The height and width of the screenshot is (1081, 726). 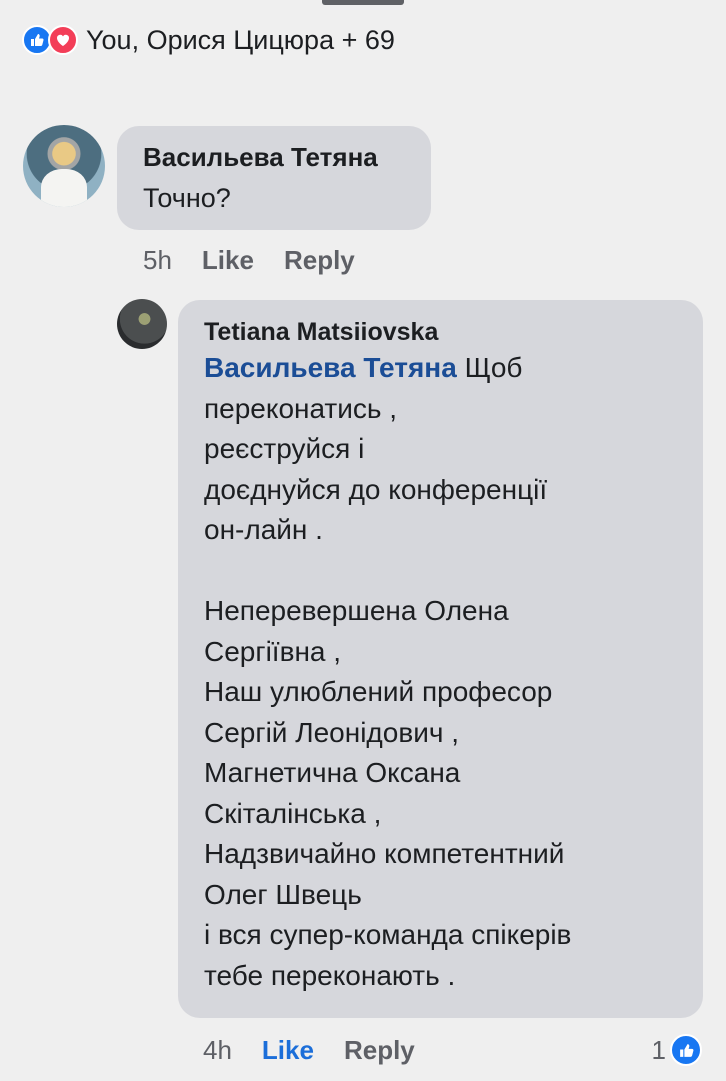 I want to click on drag-handle, so click(x=363, y=2).